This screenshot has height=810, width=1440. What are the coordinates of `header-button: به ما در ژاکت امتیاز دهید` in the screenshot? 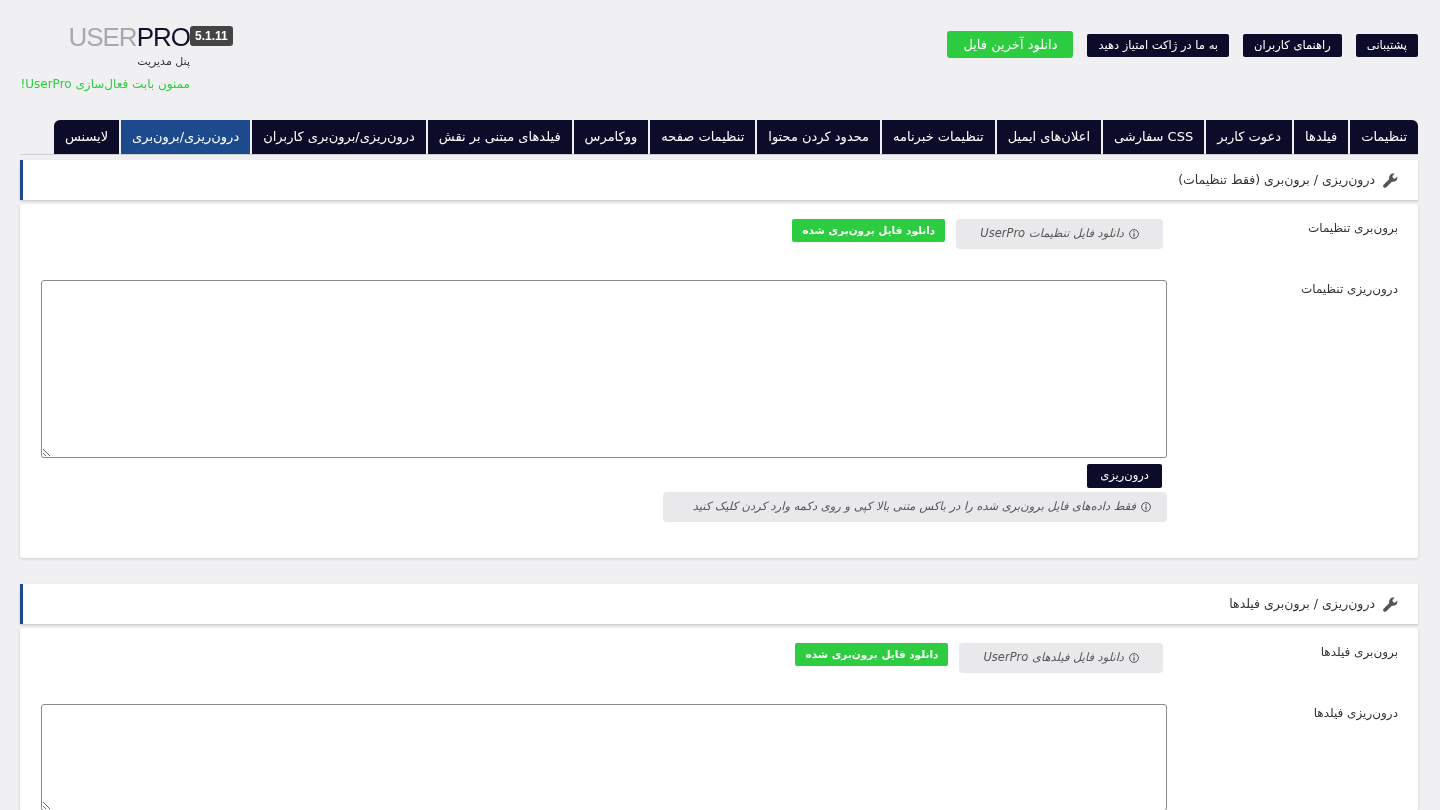 It's located at (1158, 45).